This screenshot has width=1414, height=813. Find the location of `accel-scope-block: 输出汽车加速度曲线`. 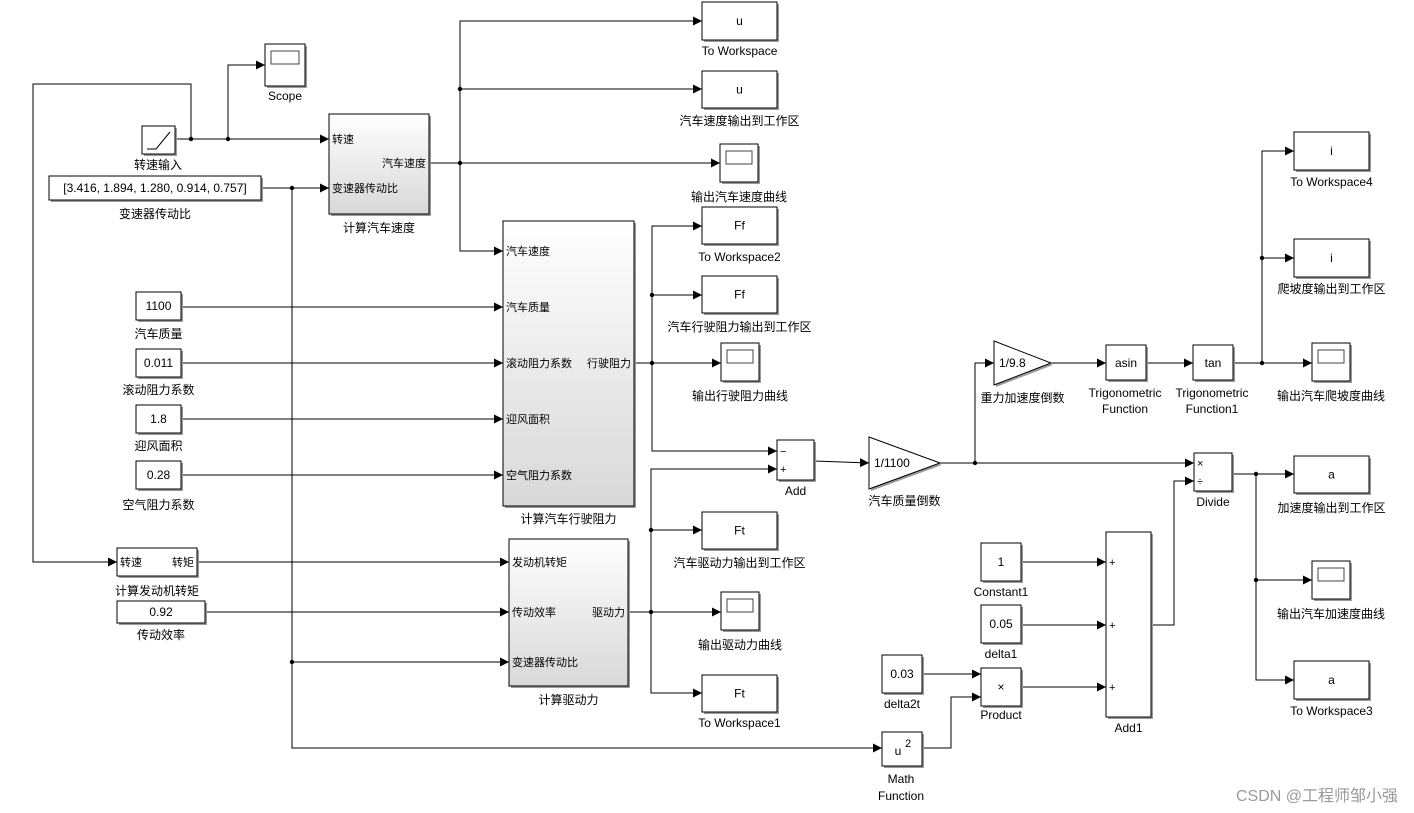

accel-scope-block: 输出汽车加速度曲线 is located at coordinates (1331, 590).